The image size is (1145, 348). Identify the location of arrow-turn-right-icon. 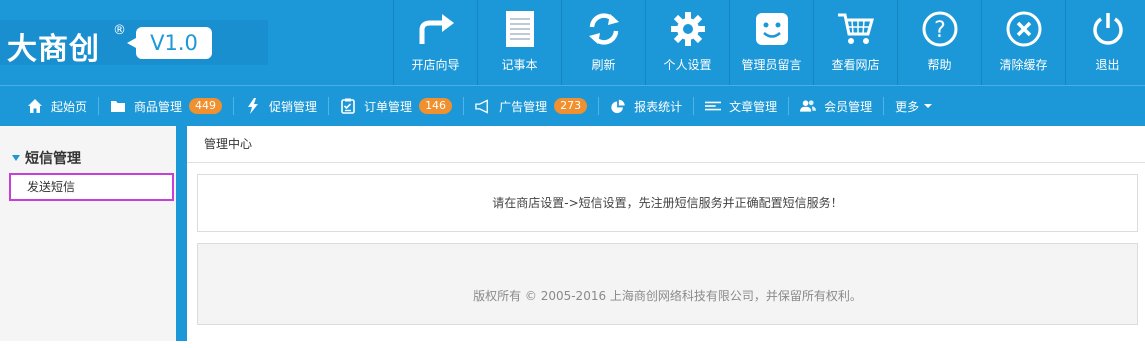
(436, 29).